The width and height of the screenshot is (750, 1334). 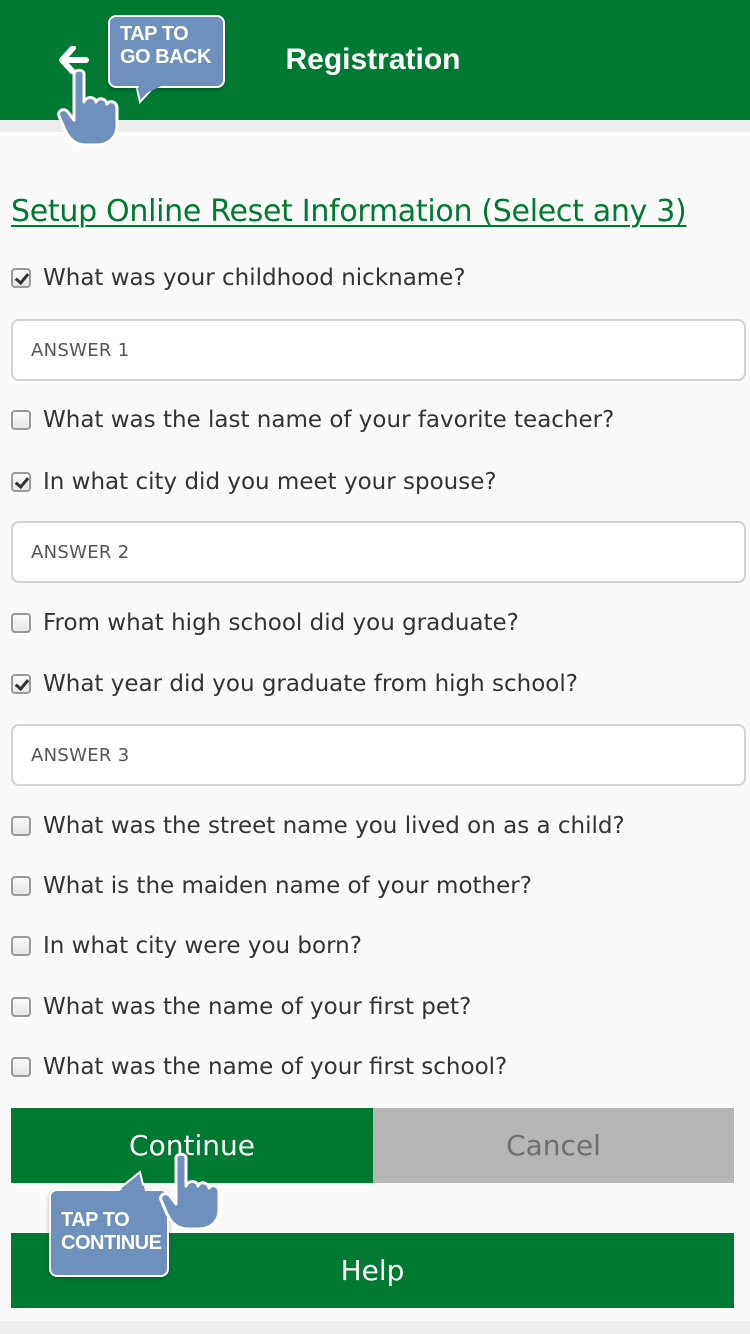 I want to click on hand-pointer-continue-icon, so click(x=190, y=1191).